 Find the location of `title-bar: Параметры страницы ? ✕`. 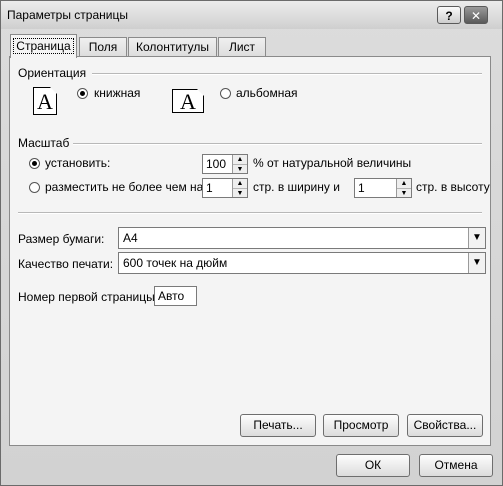

title-bar: Параметры страницы ? ✕ is located at coordinates (251, 15).